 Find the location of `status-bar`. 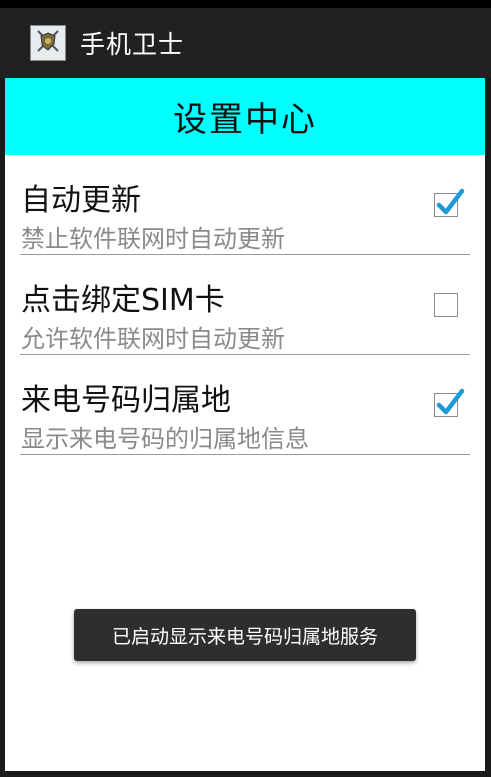

status-bar is located at coordinates (245, 4).